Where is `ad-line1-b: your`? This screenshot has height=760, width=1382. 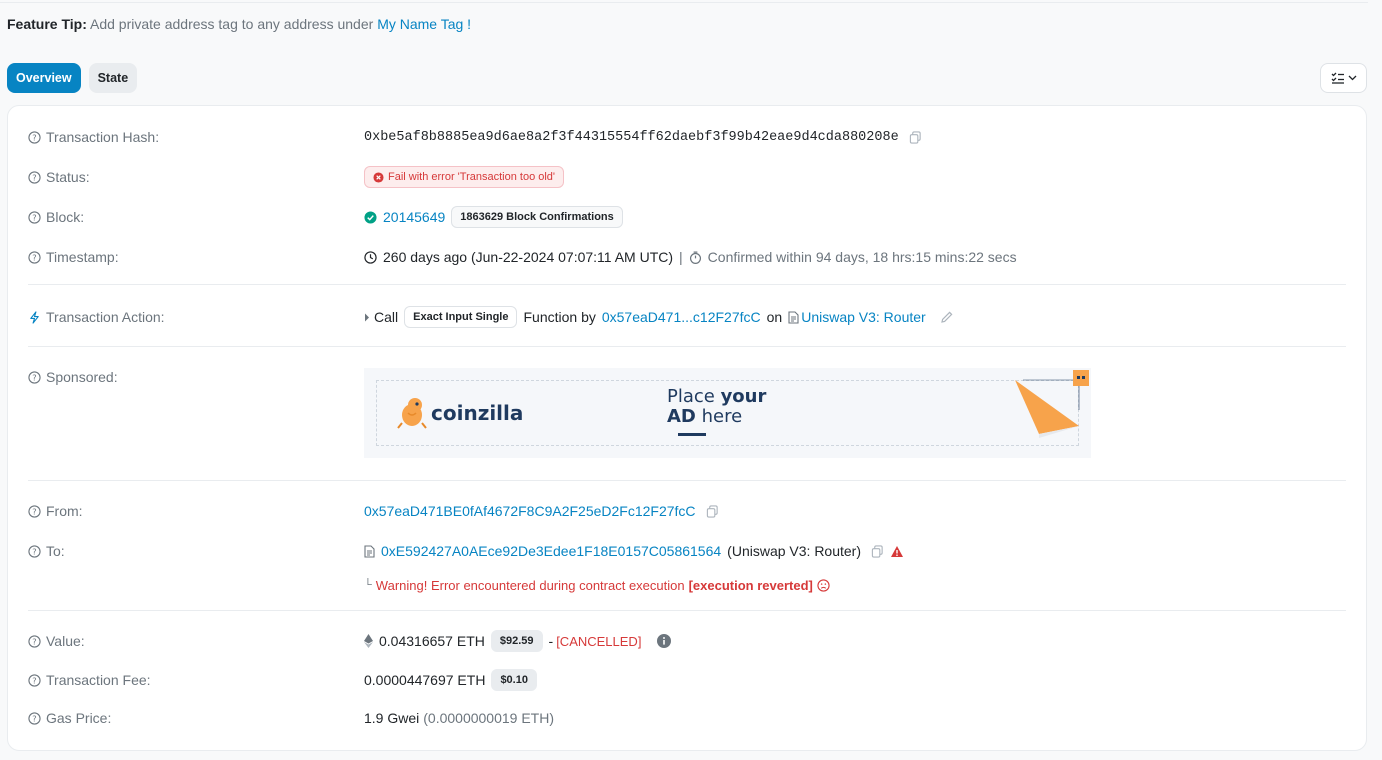
ad-line1-b: your is located at coordinates (743, 396).